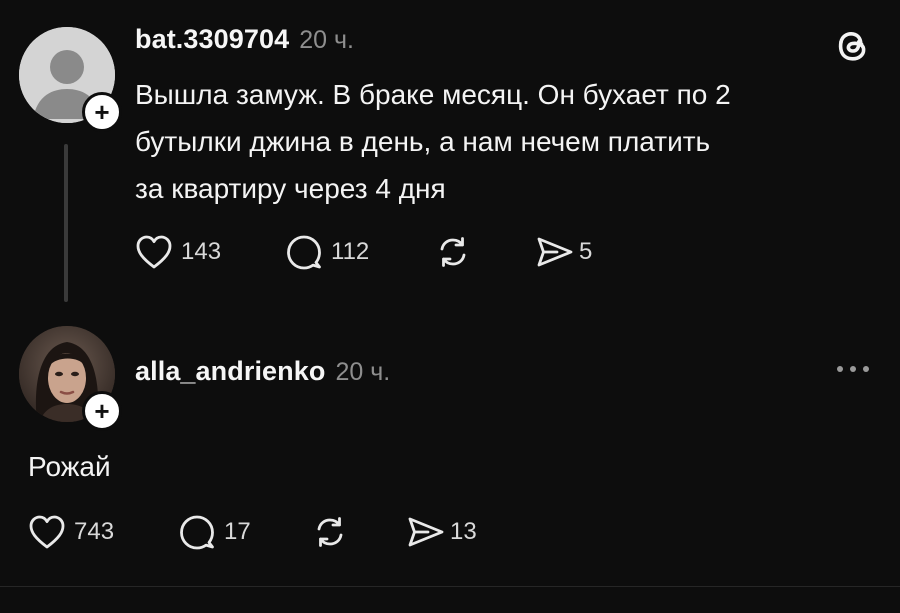 The image size is (900, 613). What do you see at coordinates (853, 48) in the screenshot?
I see `threads-logo-icon` at bounding box center [853, 48].